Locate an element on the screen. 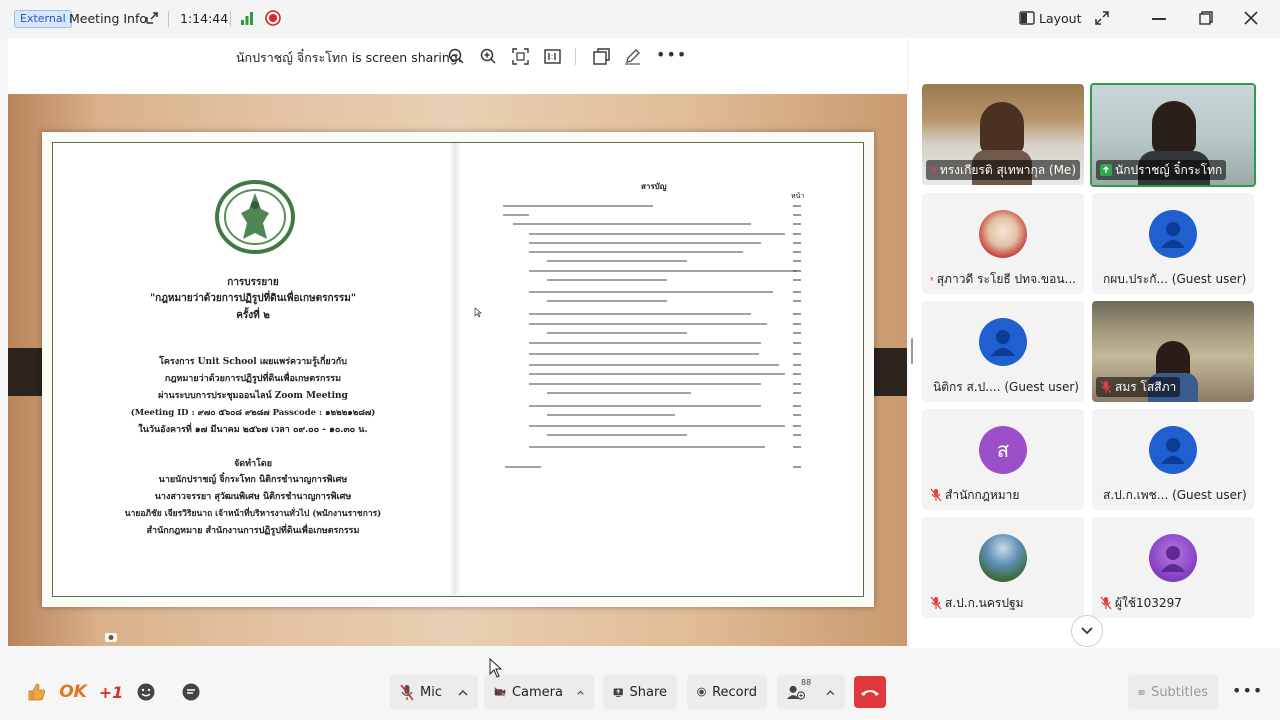 This screenshot has height=720, width=1280. camera-off-icon is located at coordinates (500, 692).